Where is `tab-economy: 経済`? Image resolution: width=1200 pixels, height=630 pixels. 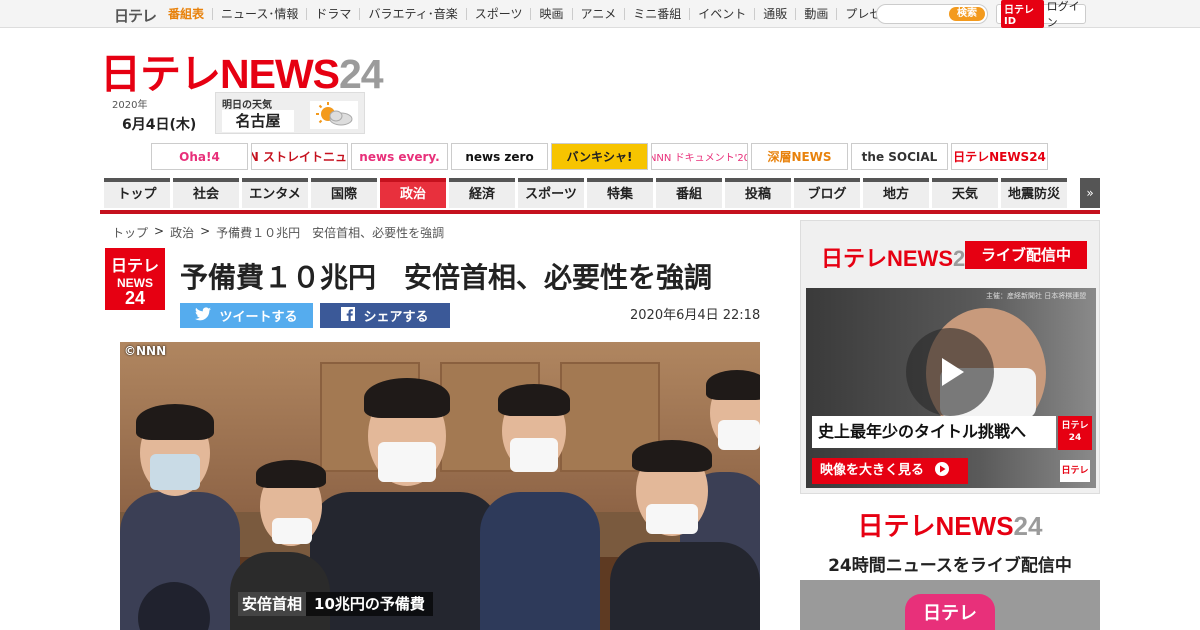 tab-economy: 経済 is located at coordinates (482, 193).